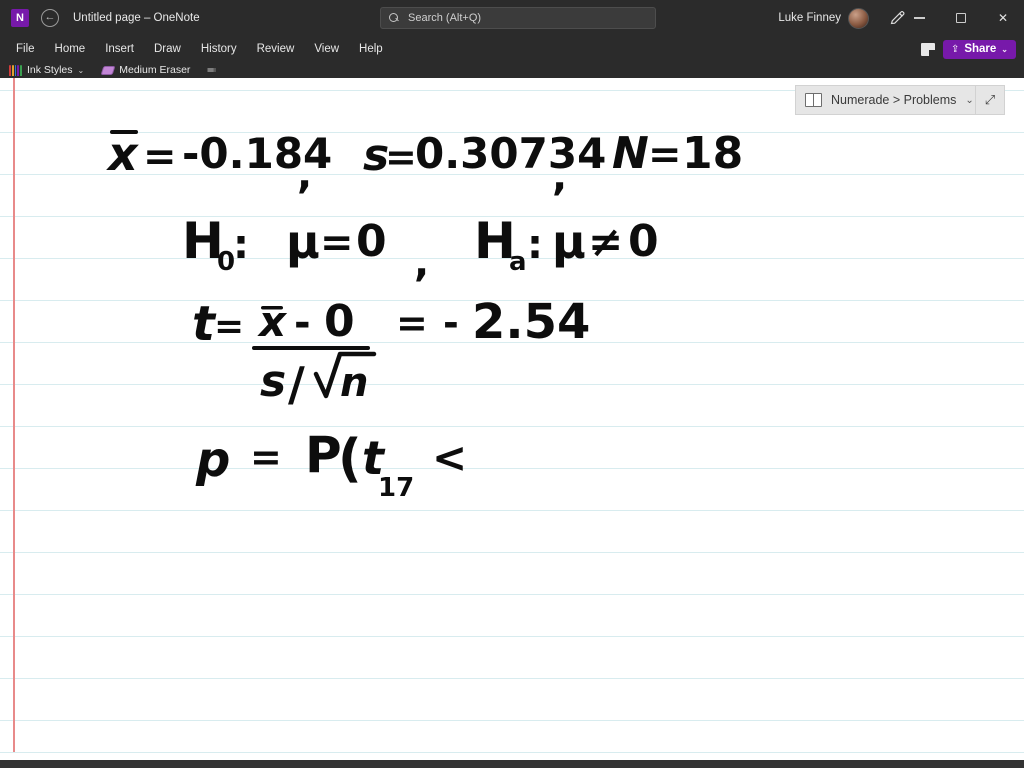 The height and width of the screenshot is (768, 1024). What do you see at coordinates (276, 49) in the screenshot?
I see `tab-review: Review` at bounding box center [276, 49].